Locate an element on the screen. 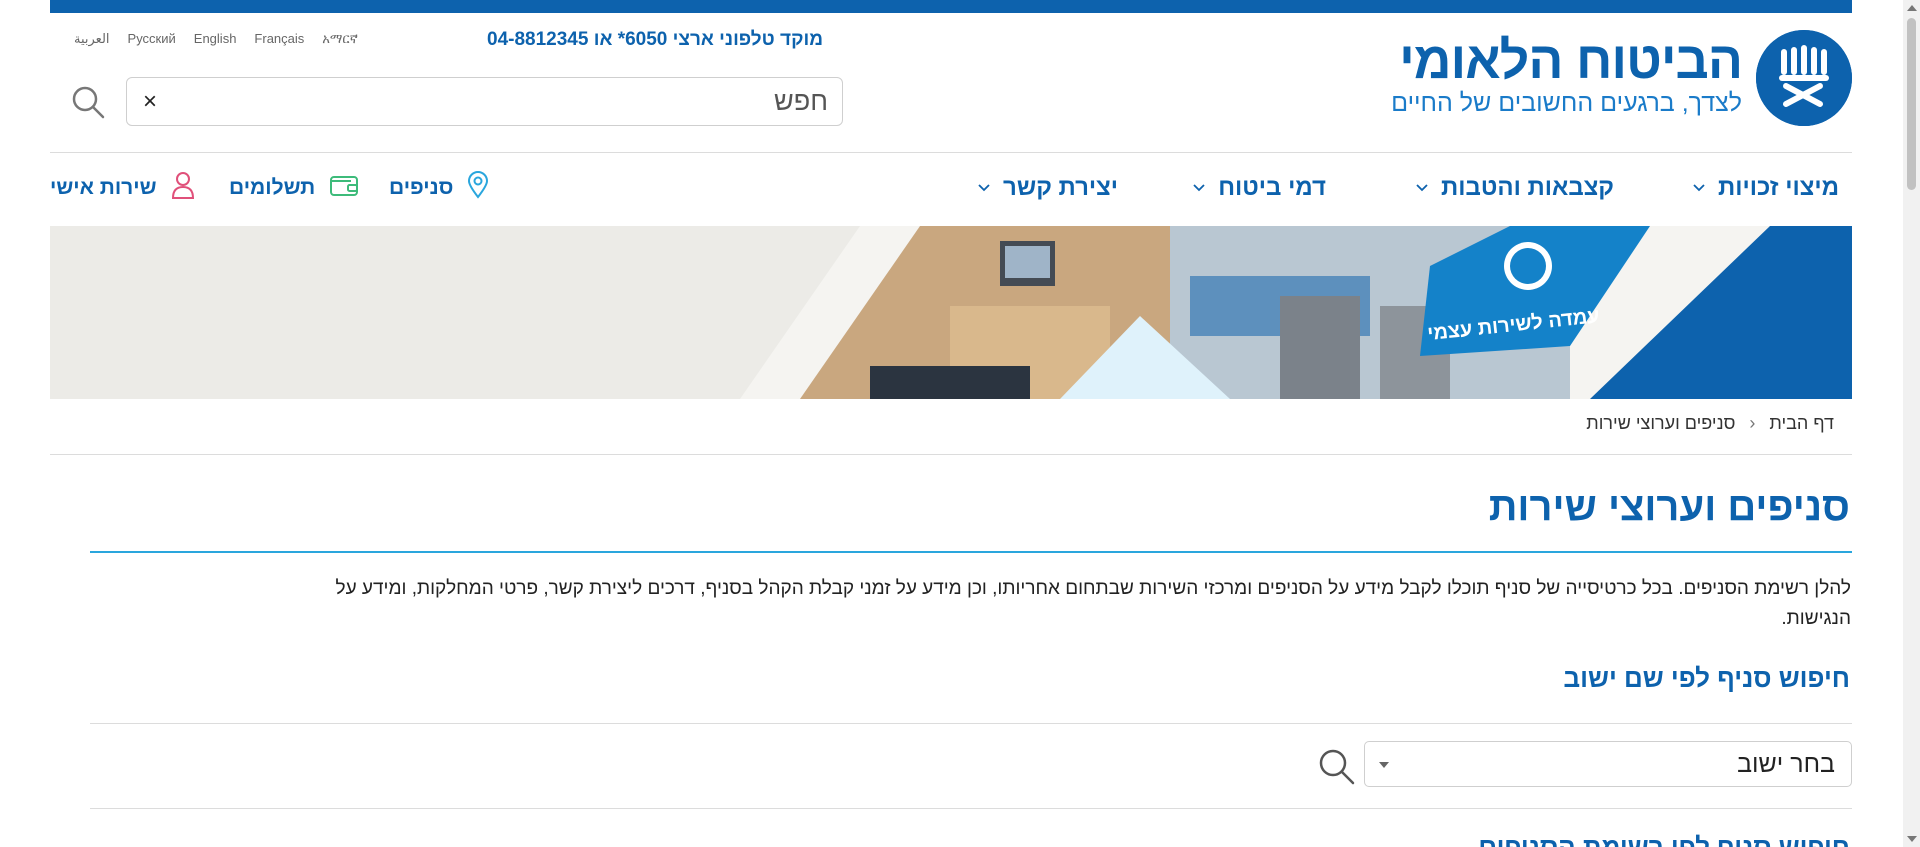 Image resolution: width=1920 pixels, height=847 pixels. nav-item-label: מיצוי זכויות is located at coordinates (1778, 187).